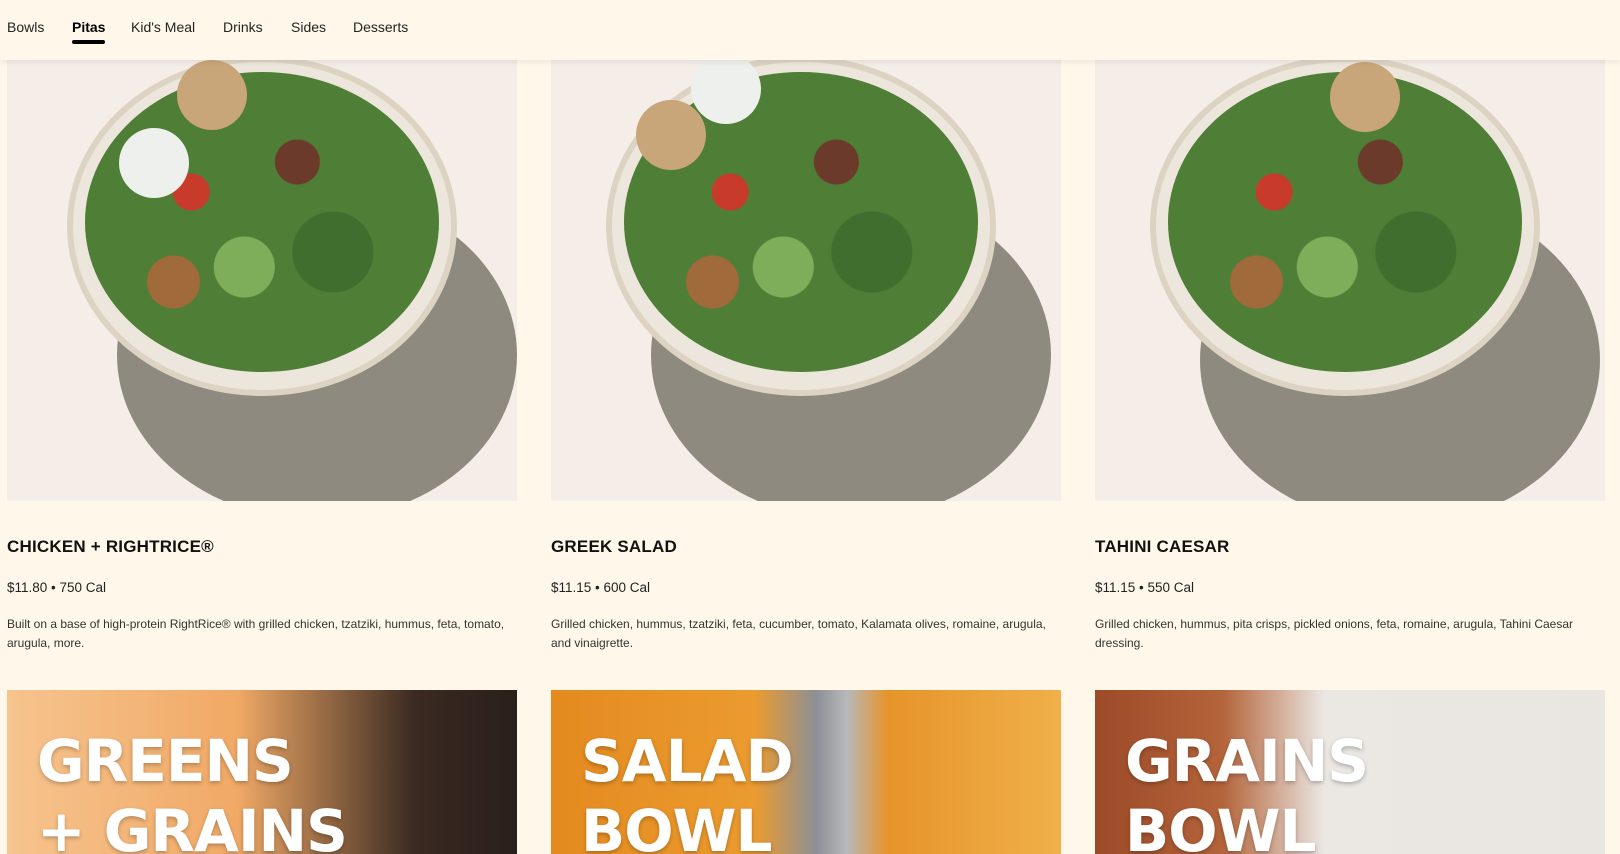 The height and width of the screenshot is (854, 1620). I want to click on banner-line-2: + GRAINS, so click(192, 825).